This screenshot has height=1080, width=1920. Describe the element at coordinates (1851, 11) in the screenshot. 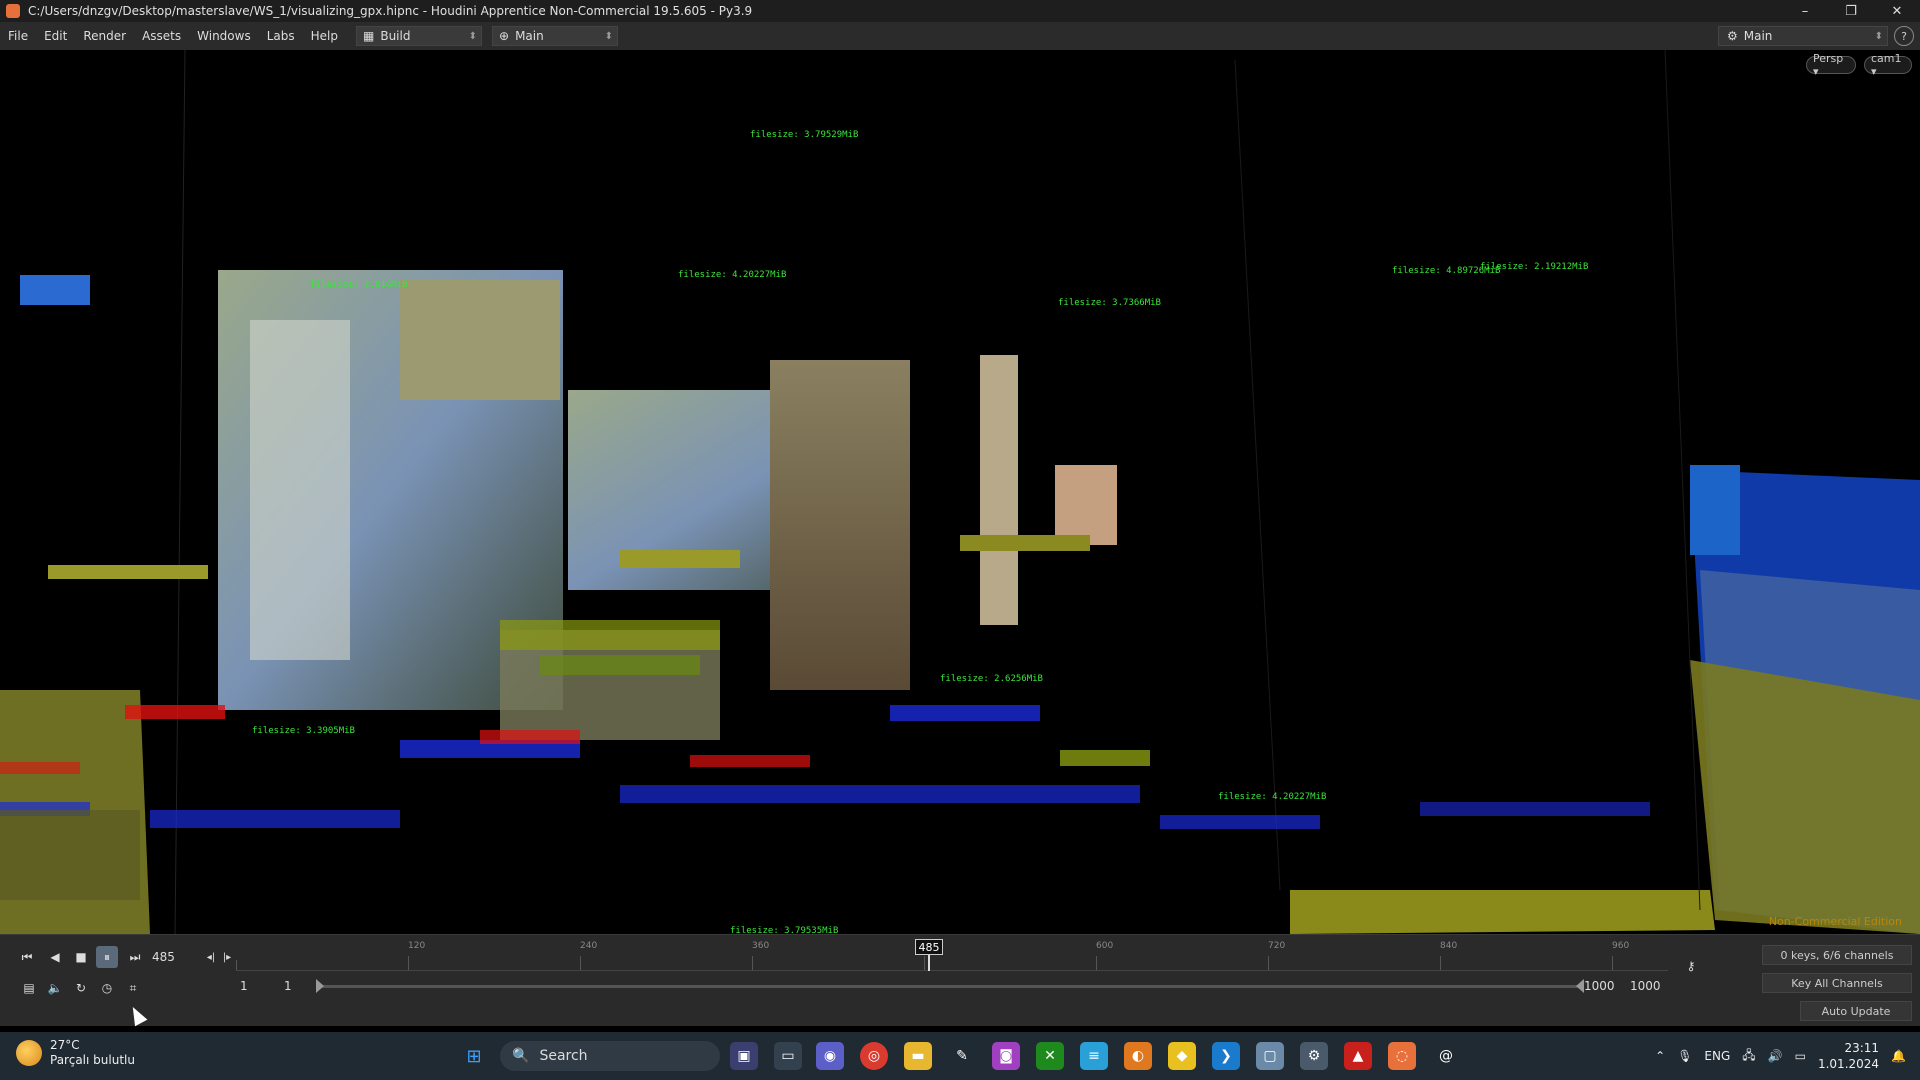

I see `maximize-button: ❐` at that location.